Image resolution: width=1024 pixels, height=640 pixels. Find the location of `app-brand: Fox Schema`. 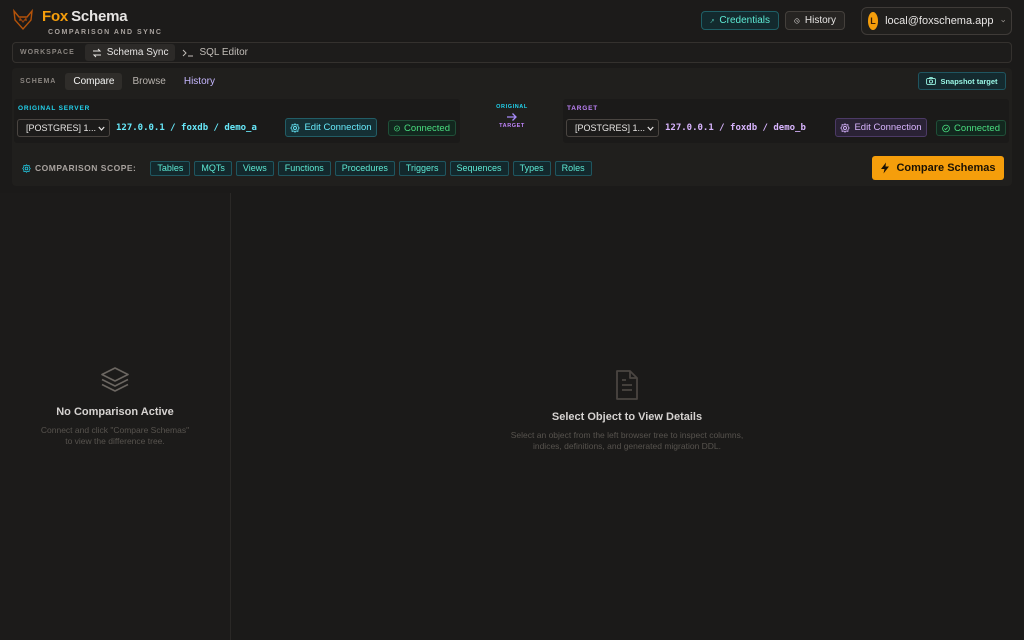

app-brand: Fox Schema is located at coordinates (85, 16).